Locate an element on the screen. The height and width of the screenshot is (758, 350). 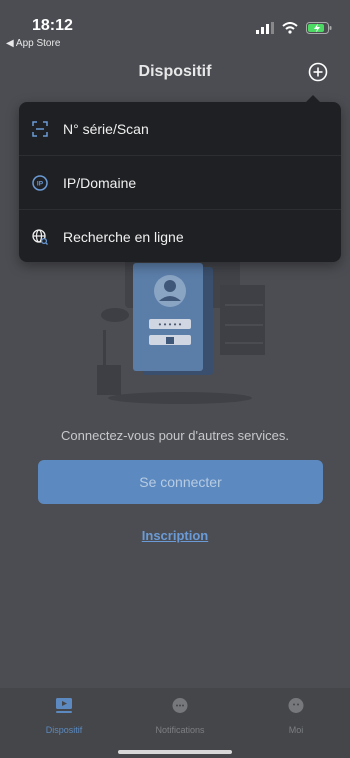
ip-icon: IP is located at coordinates (40, 183).